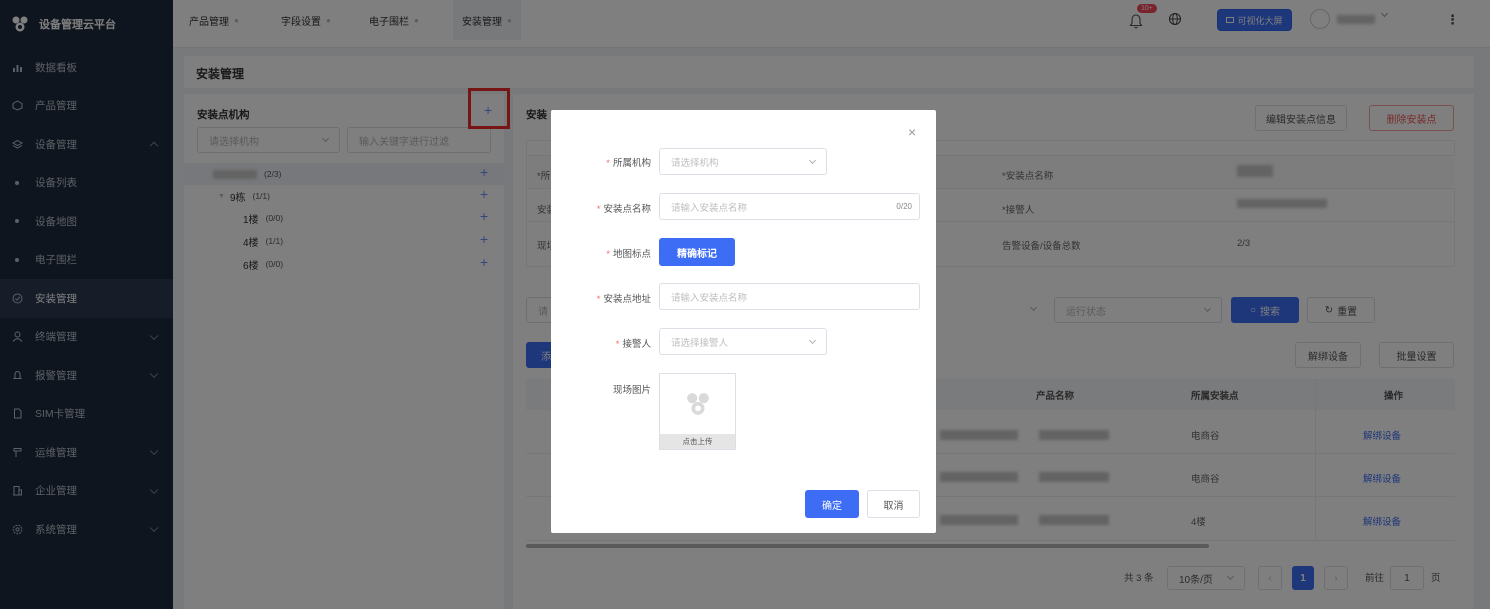 The width and height of the screenshot is (1490, 609). I want to click on placeholder-logo-icon, so click(698, 404).